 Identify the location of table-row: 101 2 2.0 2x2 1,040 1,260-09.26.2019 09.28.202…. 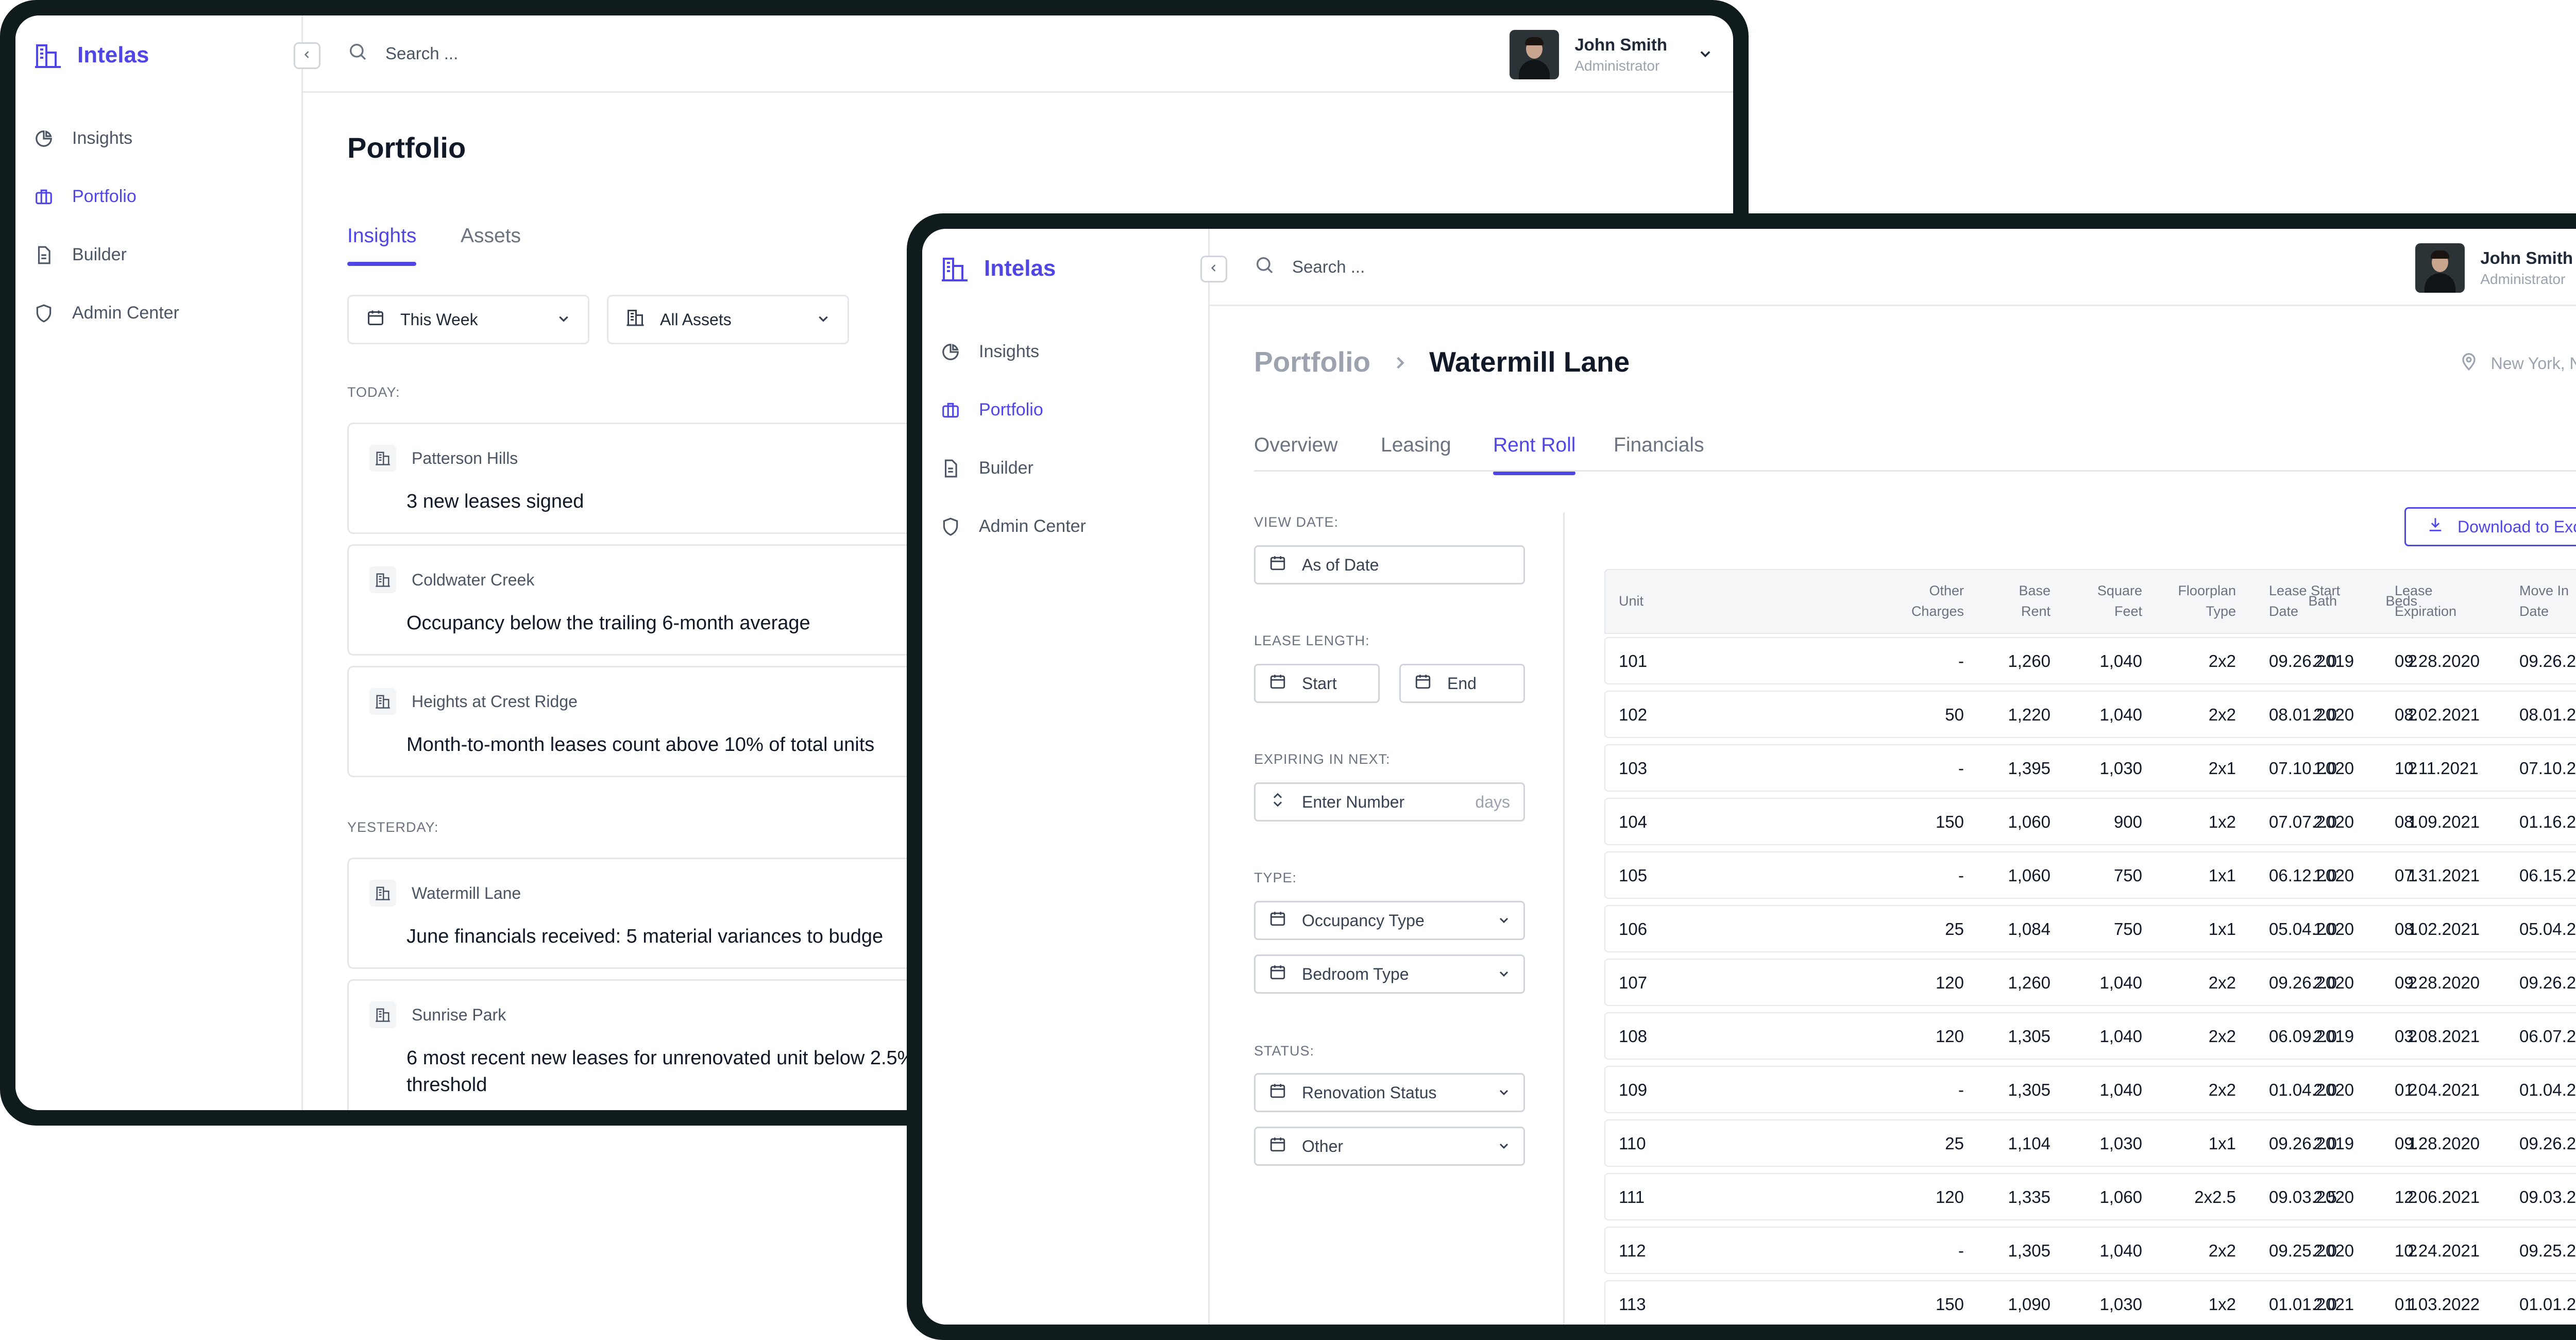
(2090, 661).